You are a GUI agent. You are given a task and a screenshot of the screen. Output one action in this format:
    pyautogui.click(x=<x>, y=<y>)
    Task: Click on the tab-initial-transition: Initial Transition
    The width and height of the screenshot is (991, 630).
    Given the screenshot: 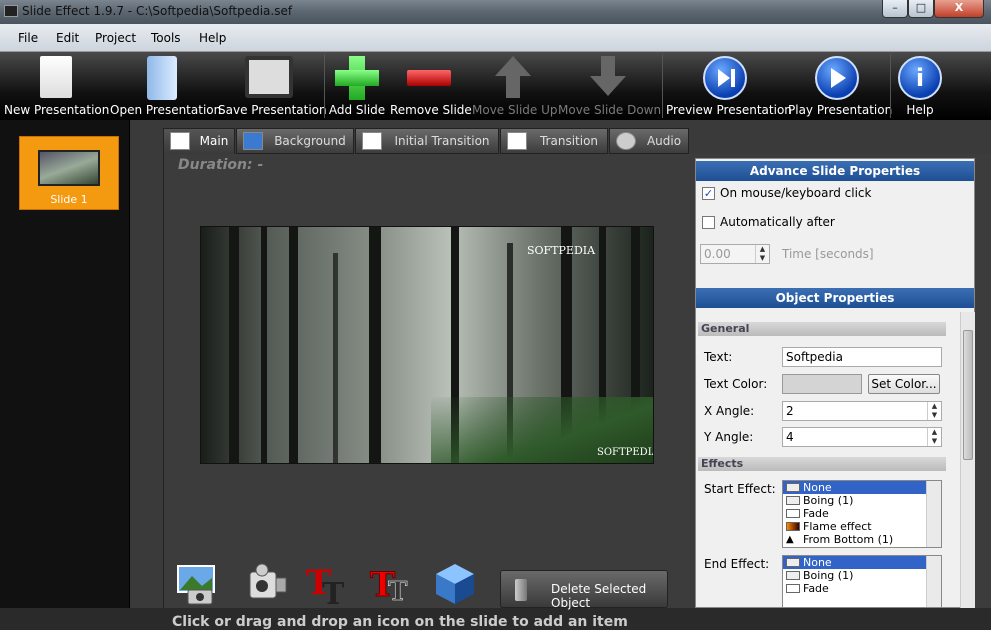 What is the action you would take?
    pyautogui.click(x=427, y=141)
    